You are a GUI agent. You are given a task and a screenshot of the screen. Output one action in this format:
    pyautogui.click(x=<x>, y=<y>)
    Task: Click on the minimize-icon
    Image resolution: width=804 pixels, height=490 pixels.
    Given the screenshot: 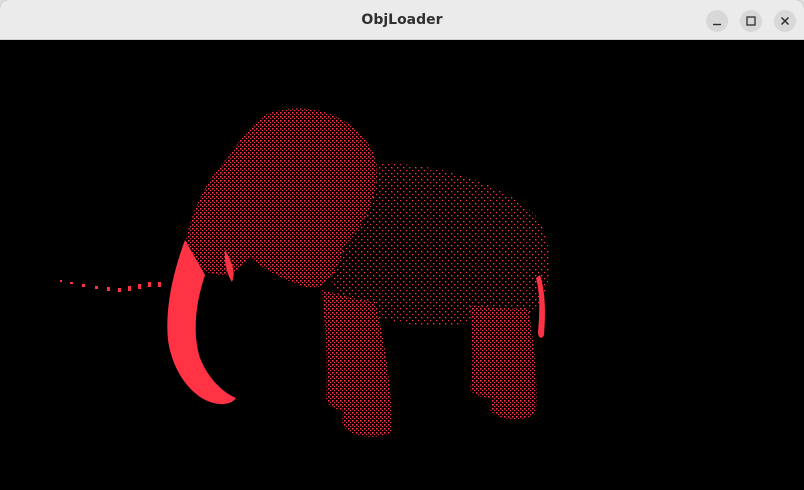 What is the action you would take?
    pyautogui.click(x=717, y=24)
    